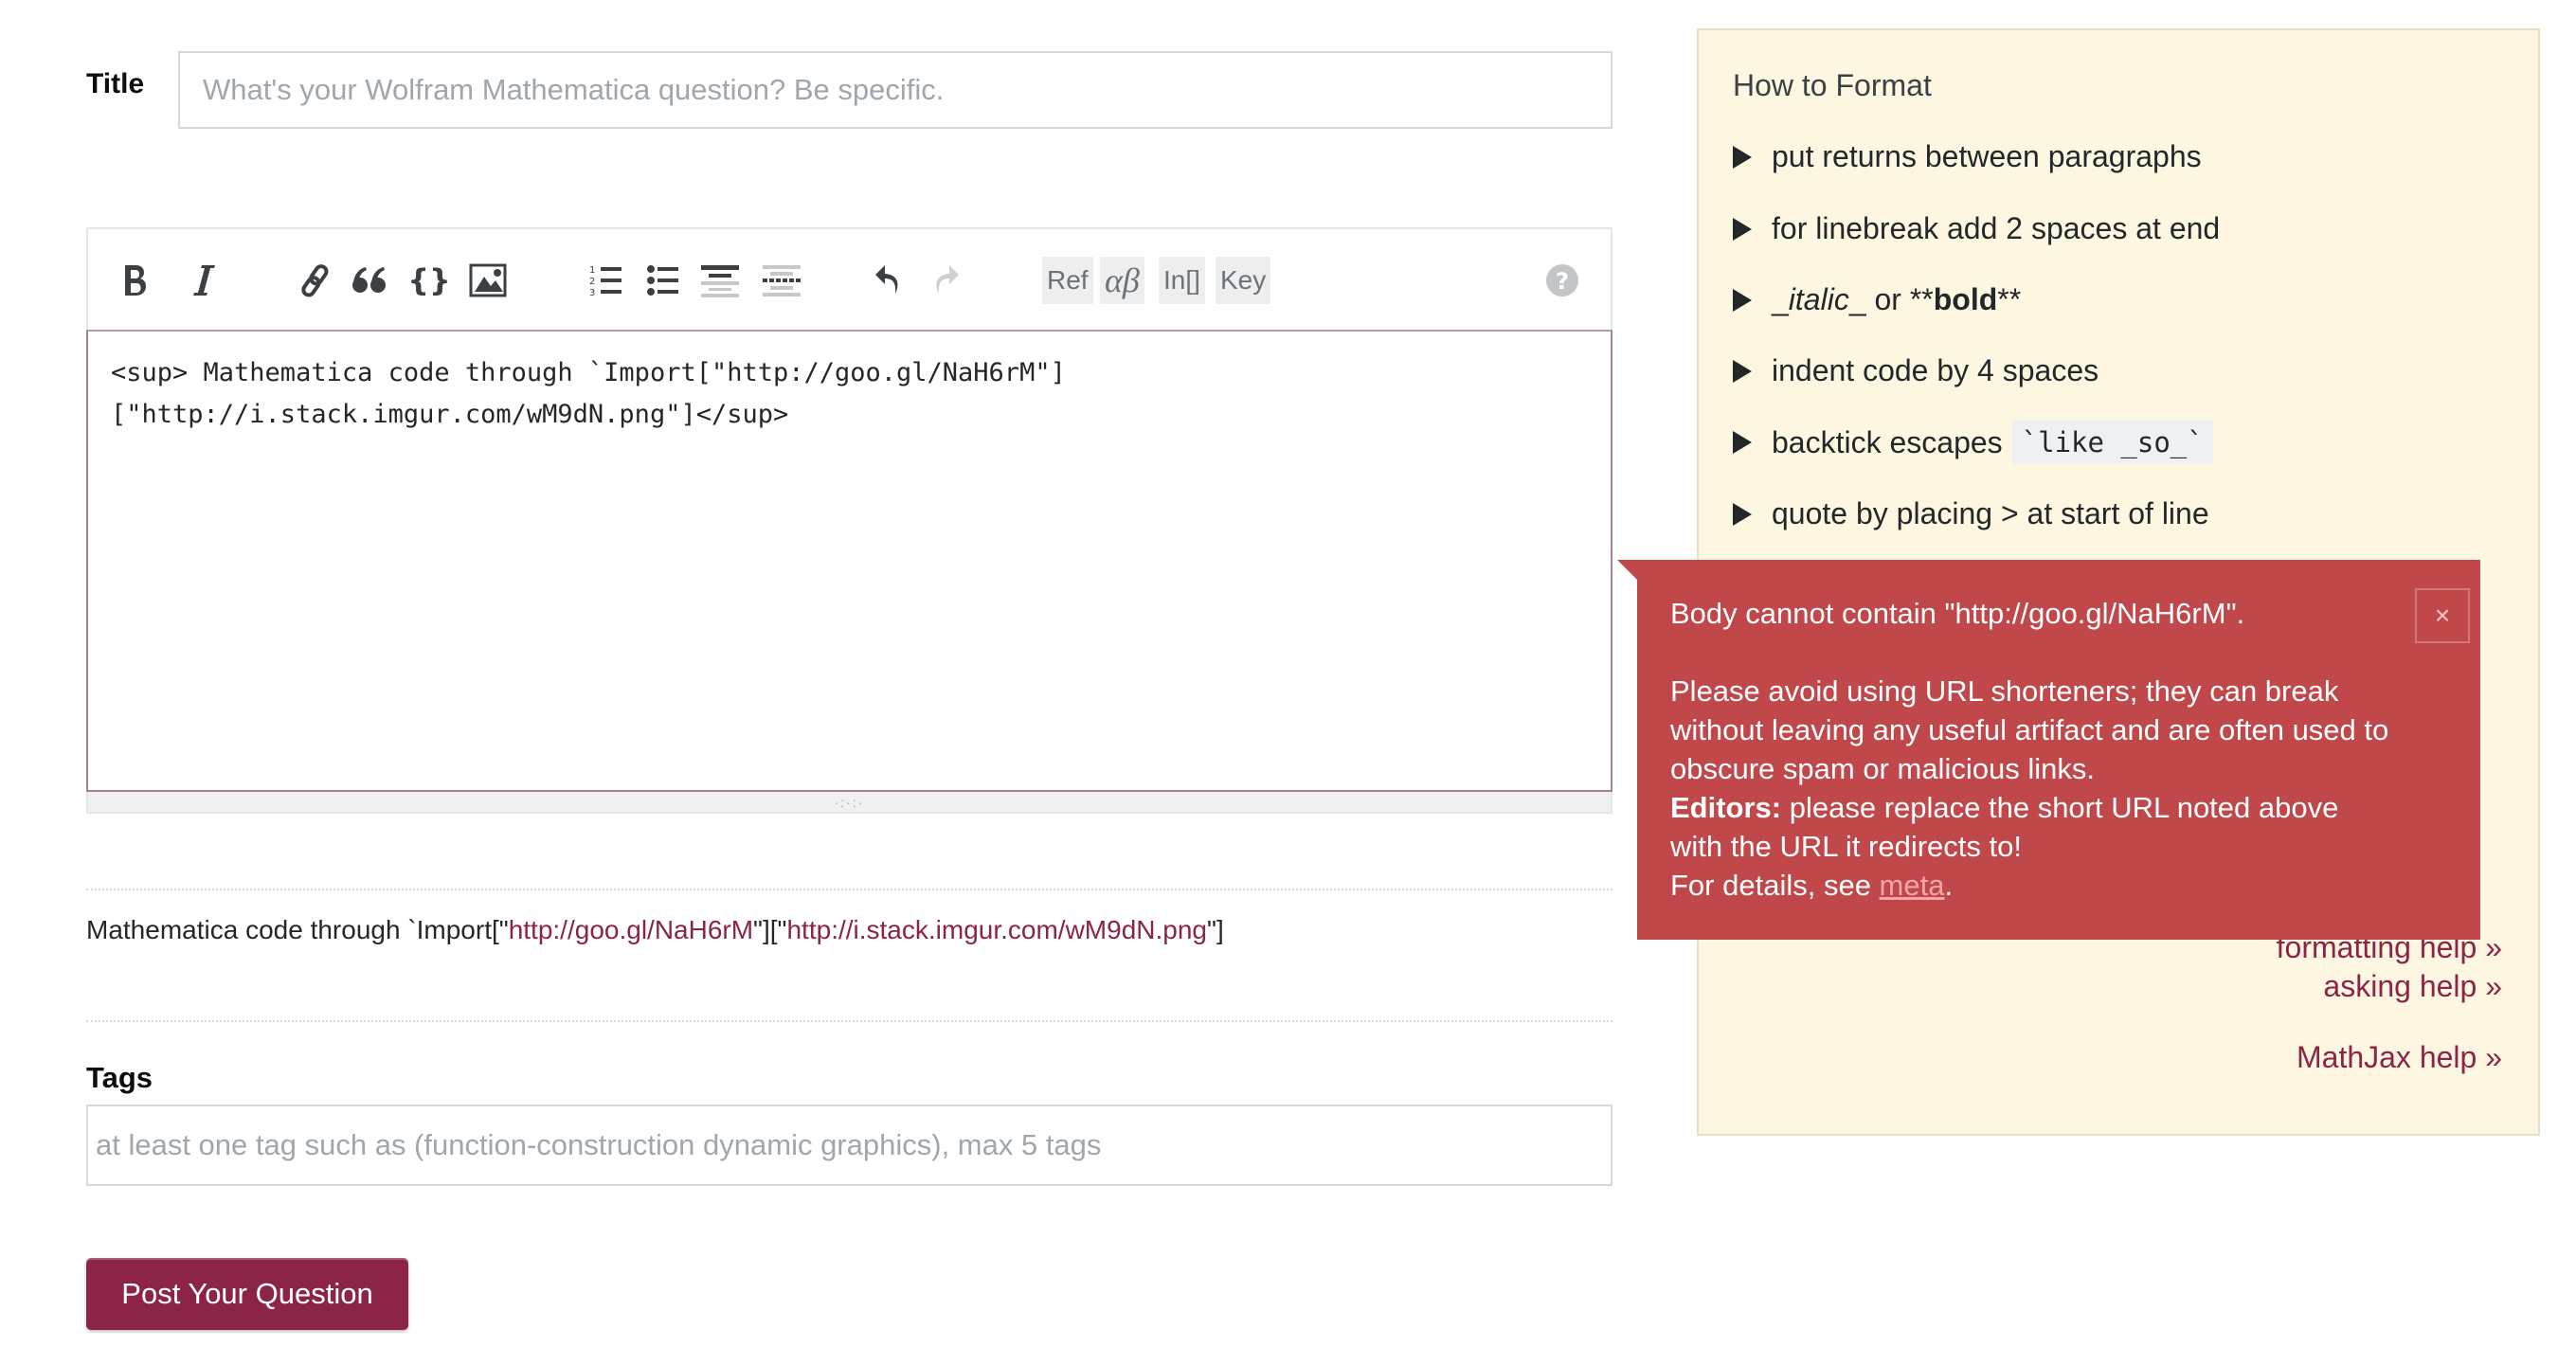  I want to click on bulleted-list-button, so click(663, 280).